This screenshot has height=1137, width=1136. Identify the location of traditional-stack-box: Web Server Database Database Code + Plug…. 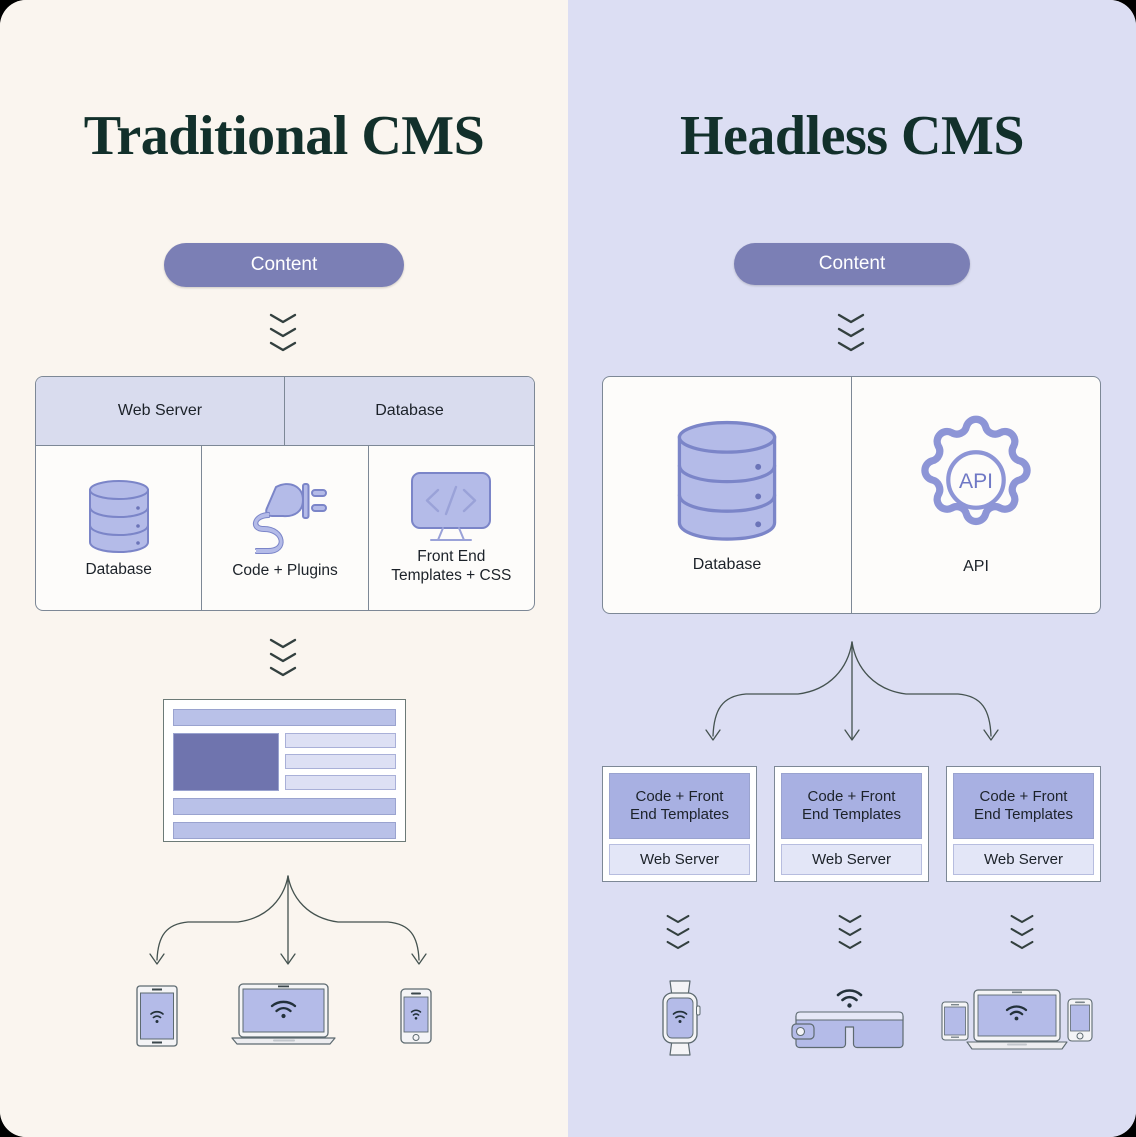
(285, 493).